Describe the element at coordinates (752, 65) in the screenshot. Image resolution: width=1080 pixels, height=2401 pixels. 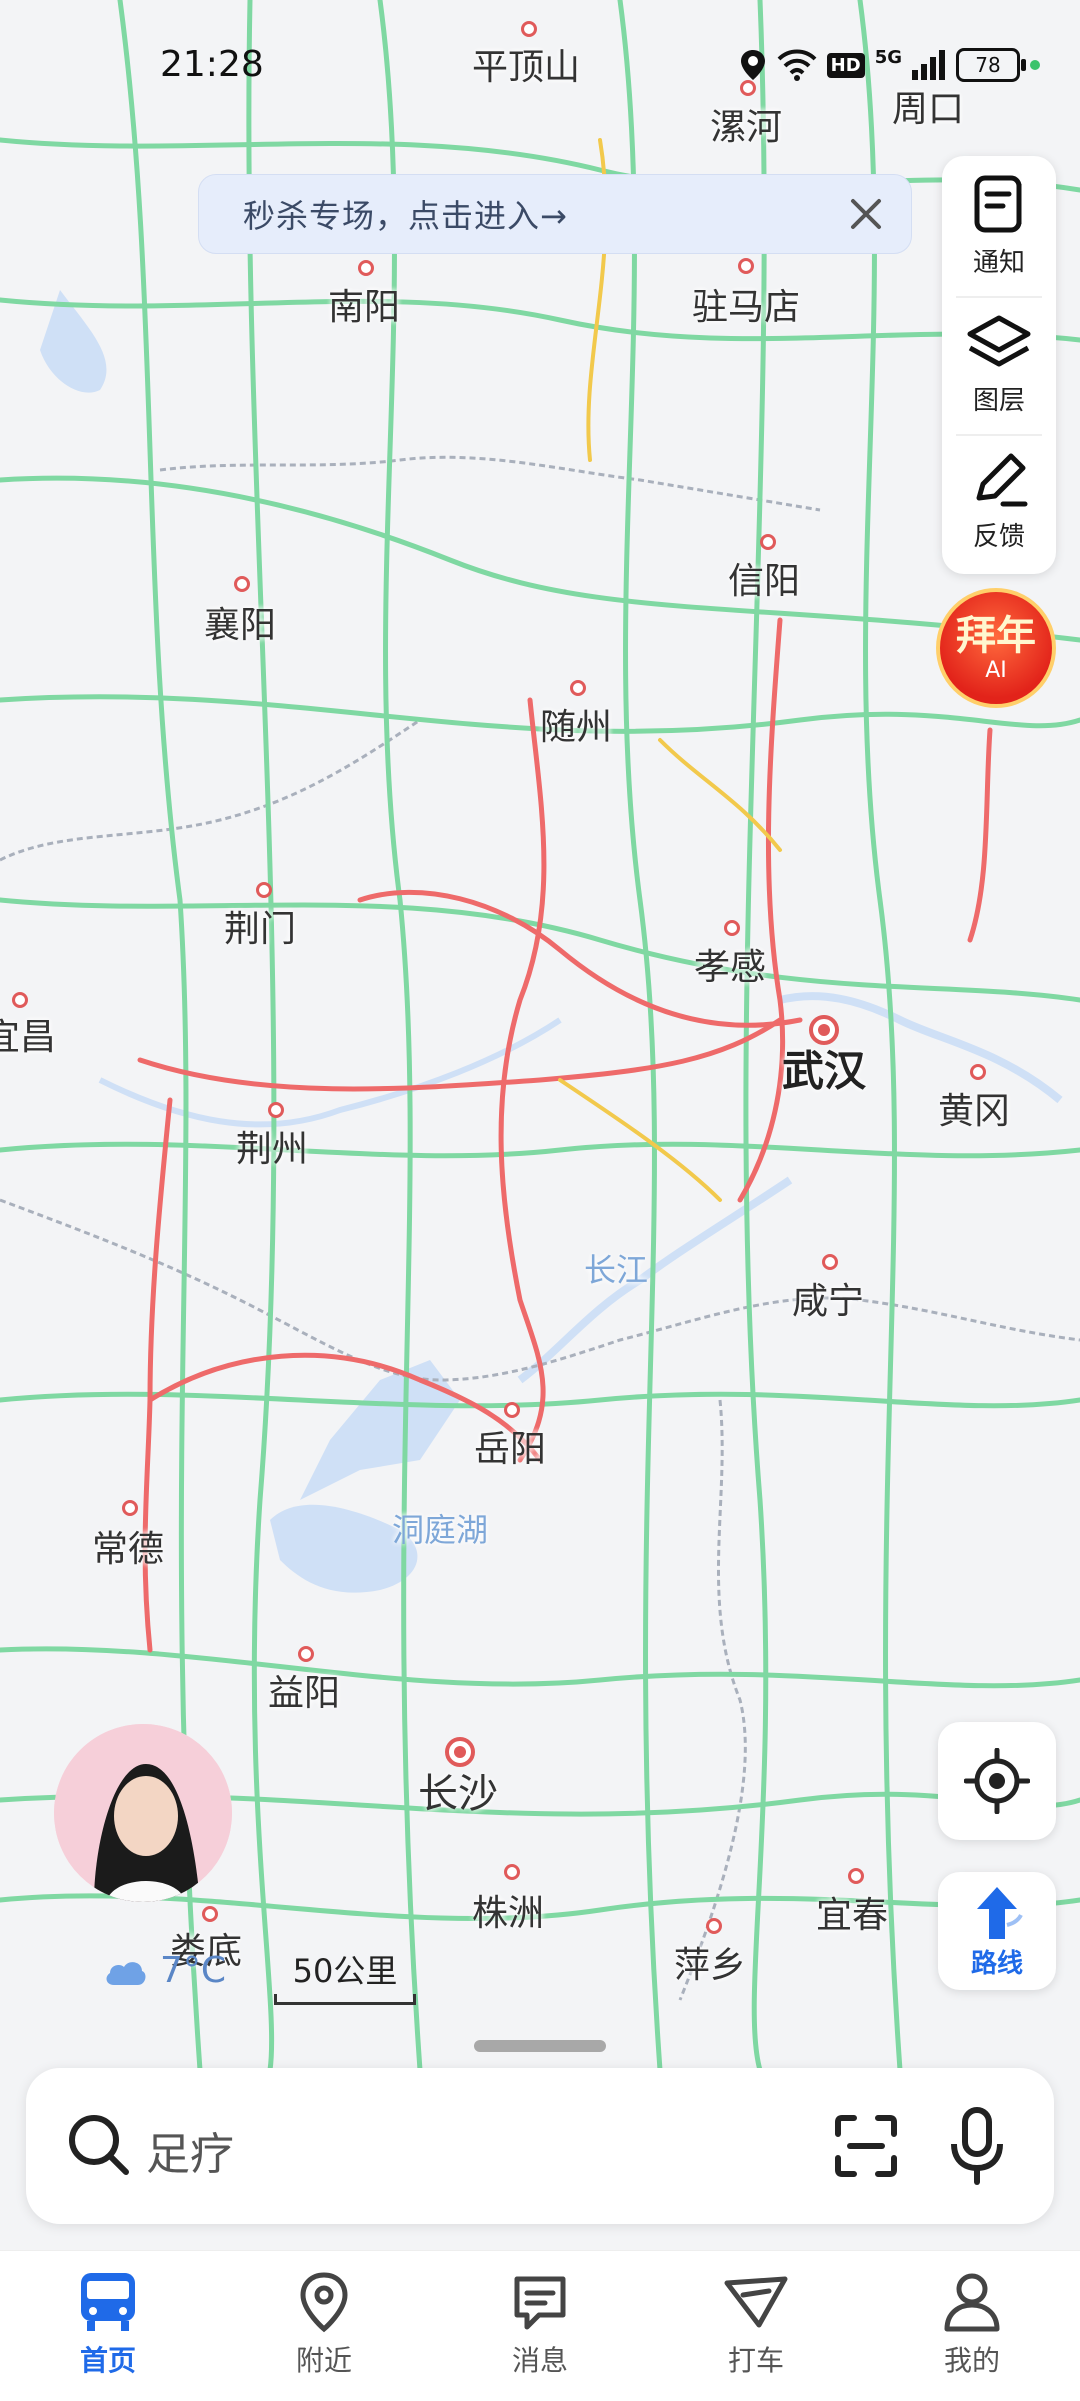
I see `location-icon` at that location.